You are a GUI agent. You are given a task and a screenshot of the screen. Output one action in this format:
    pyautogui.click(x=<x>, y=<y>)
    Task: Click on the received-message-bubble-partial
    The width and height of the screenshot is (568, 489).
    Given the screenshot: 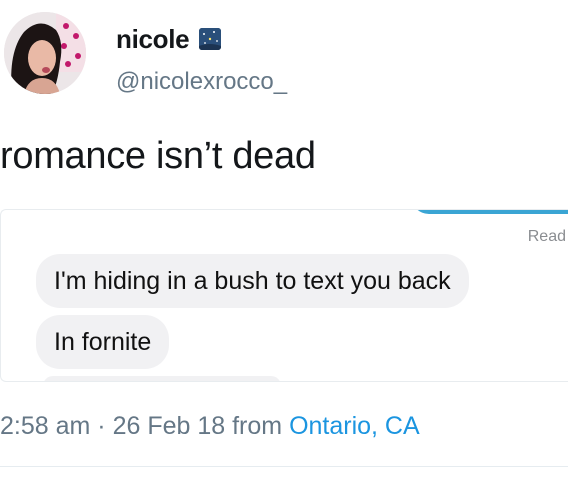 What is the action you would take?
    pyautogui.click(x=162, y=378)
    